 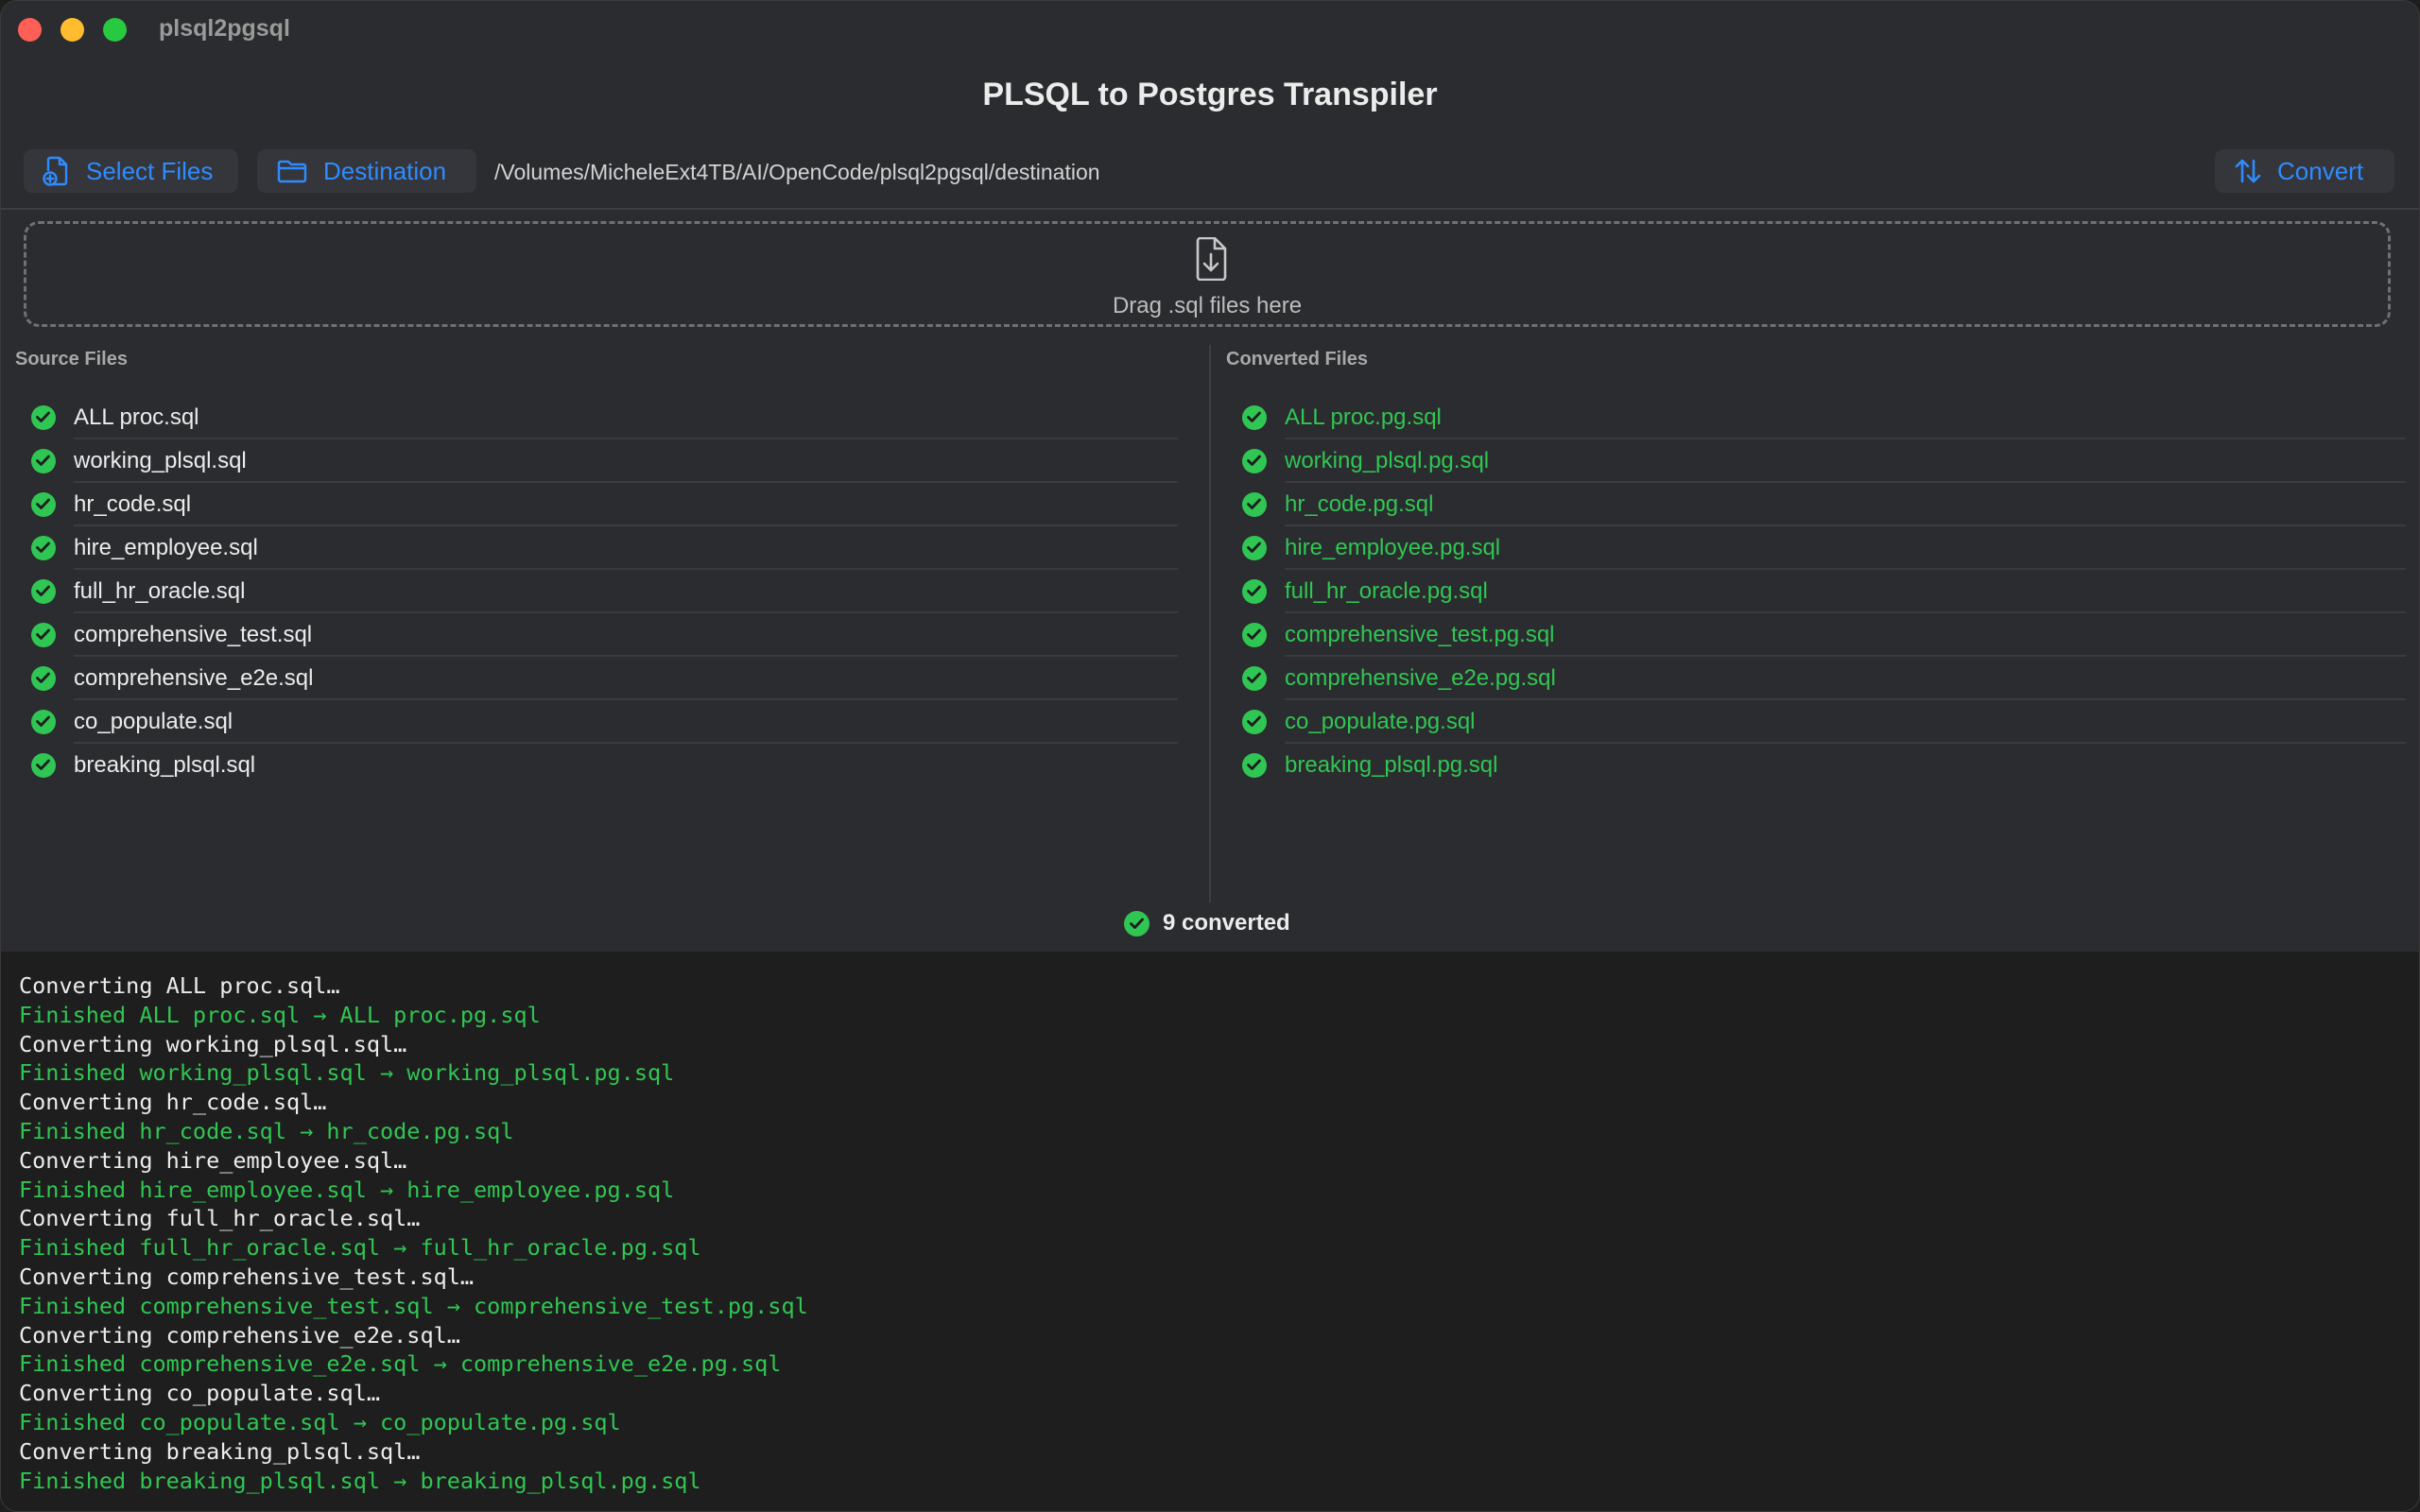 I want to click on file-name: working_plsql.sql, so click(x=161, y=460).